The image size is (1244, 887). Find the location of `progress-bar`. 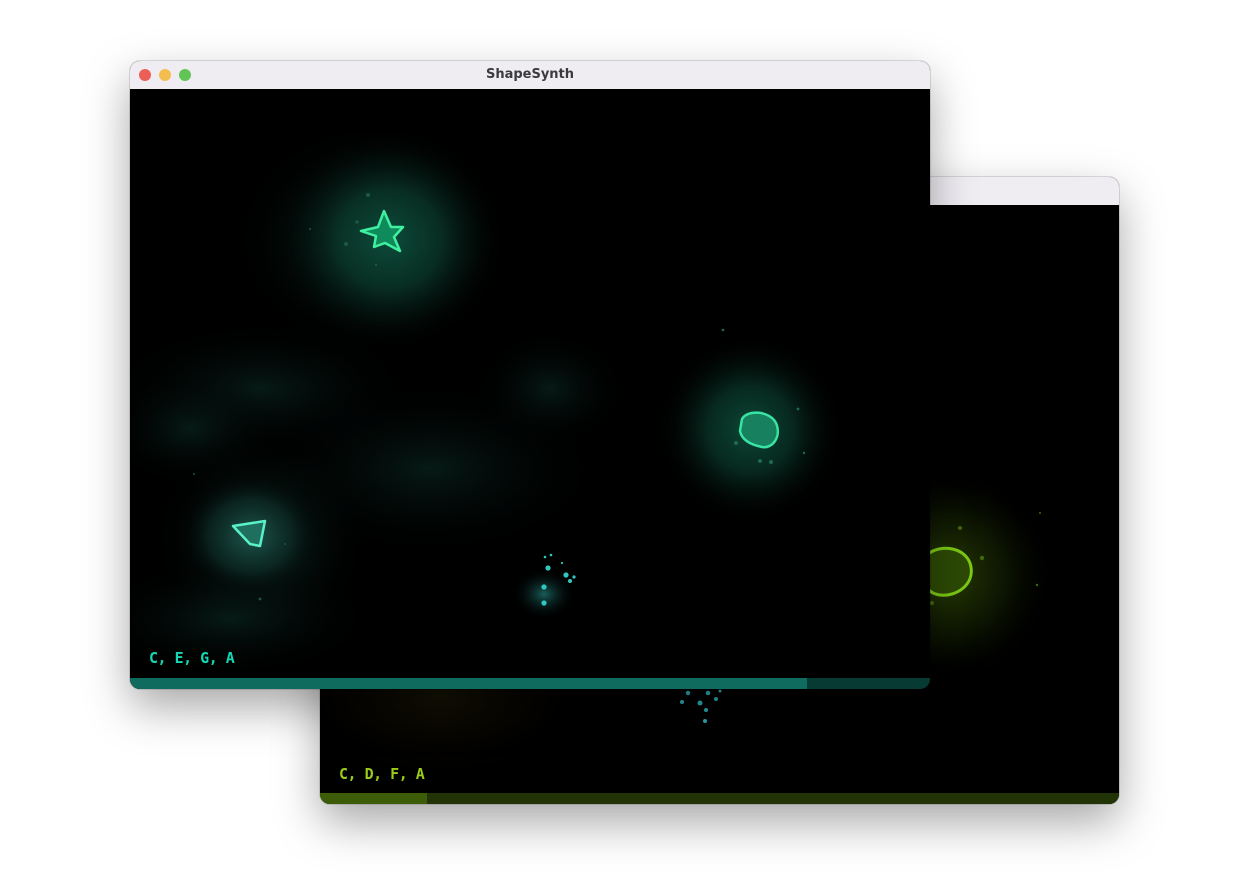

progress-bar is located at coordinates (530, 683).